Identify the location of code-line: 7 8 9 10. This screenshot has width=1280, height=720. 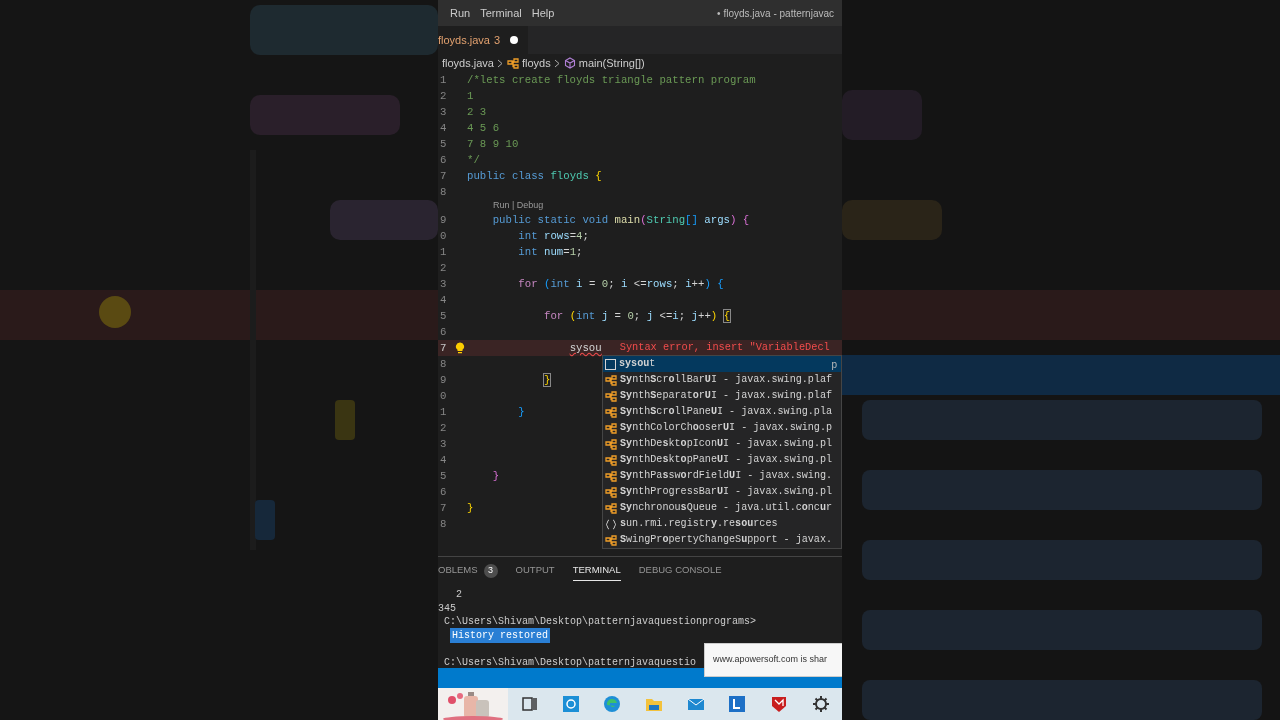
(493, 144).